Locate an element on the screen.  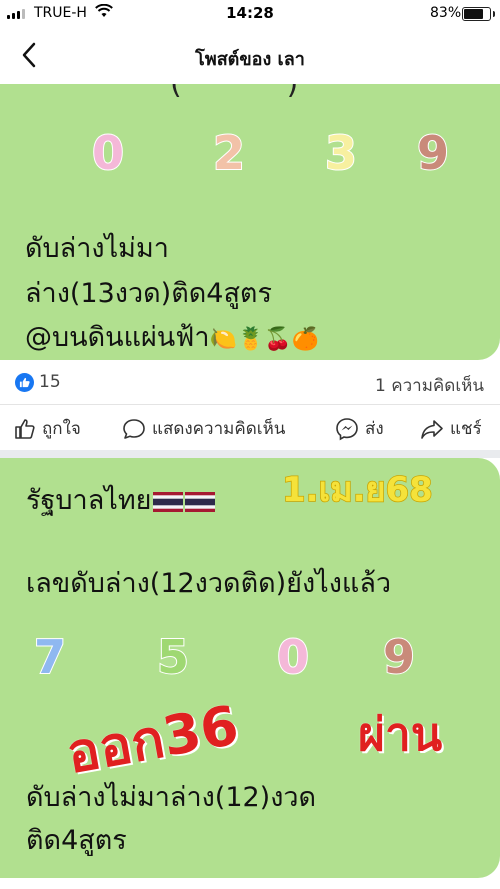
like-button: ถูกใจ is located at coordinates (47, 428).